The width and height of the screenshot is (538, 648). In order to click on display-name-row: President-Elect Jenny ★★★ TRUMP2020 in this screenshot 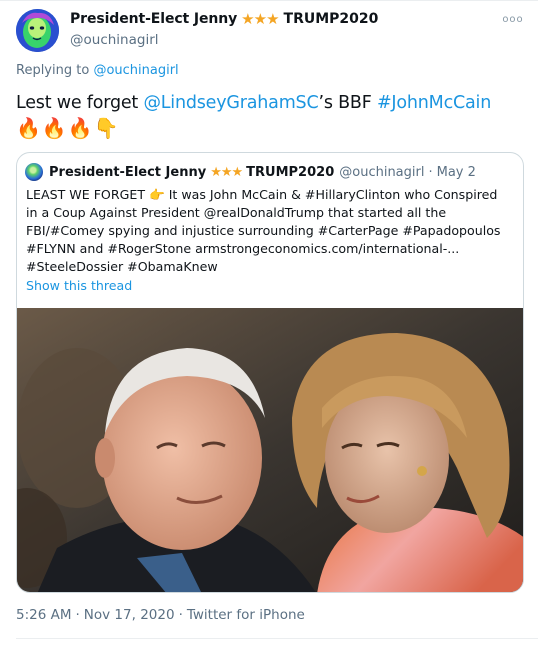, I will do `click(224, 19)`.